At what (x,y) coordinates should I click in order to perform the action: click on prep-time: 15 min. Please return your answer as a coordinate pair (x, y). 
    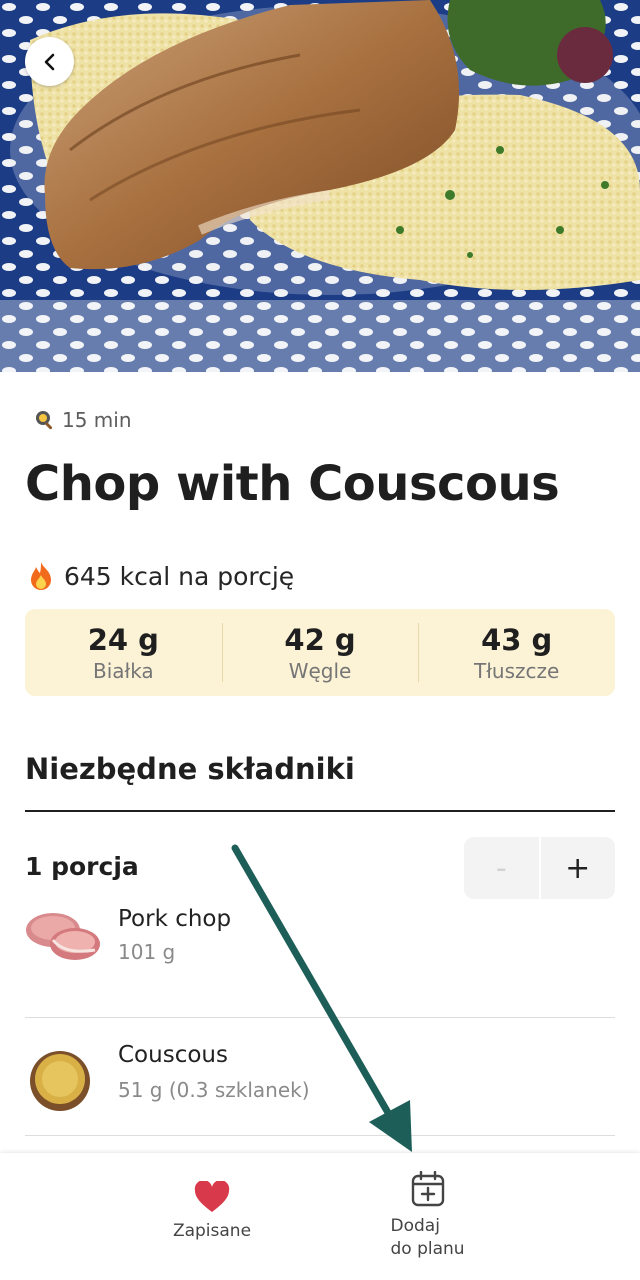
    Looking at the image, I should click on (83, 420).